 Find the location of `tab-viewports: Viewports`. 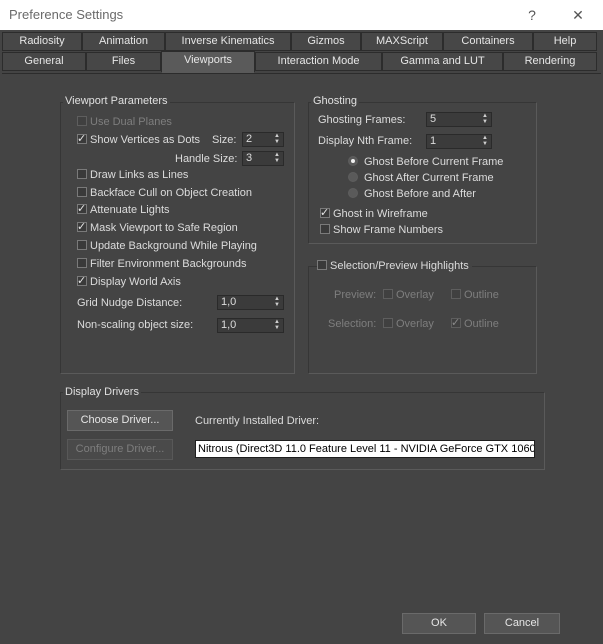

tab-viewports: Viewports is located at coordinates (208, 62).